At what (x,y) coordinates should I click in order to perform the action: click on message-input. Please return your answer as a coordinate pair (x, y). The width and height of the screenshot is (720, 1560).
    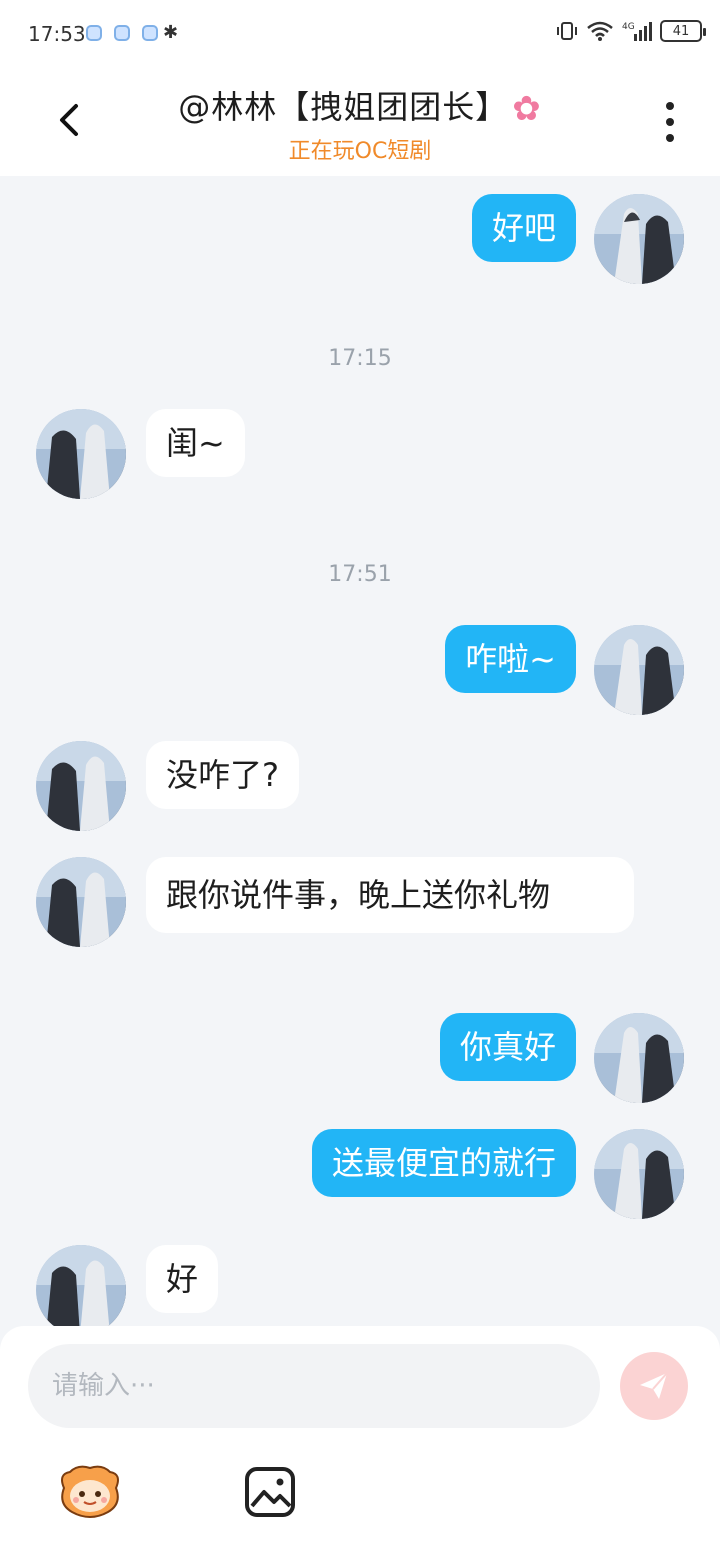
    Looking at the image, I should click on (314, 1386).